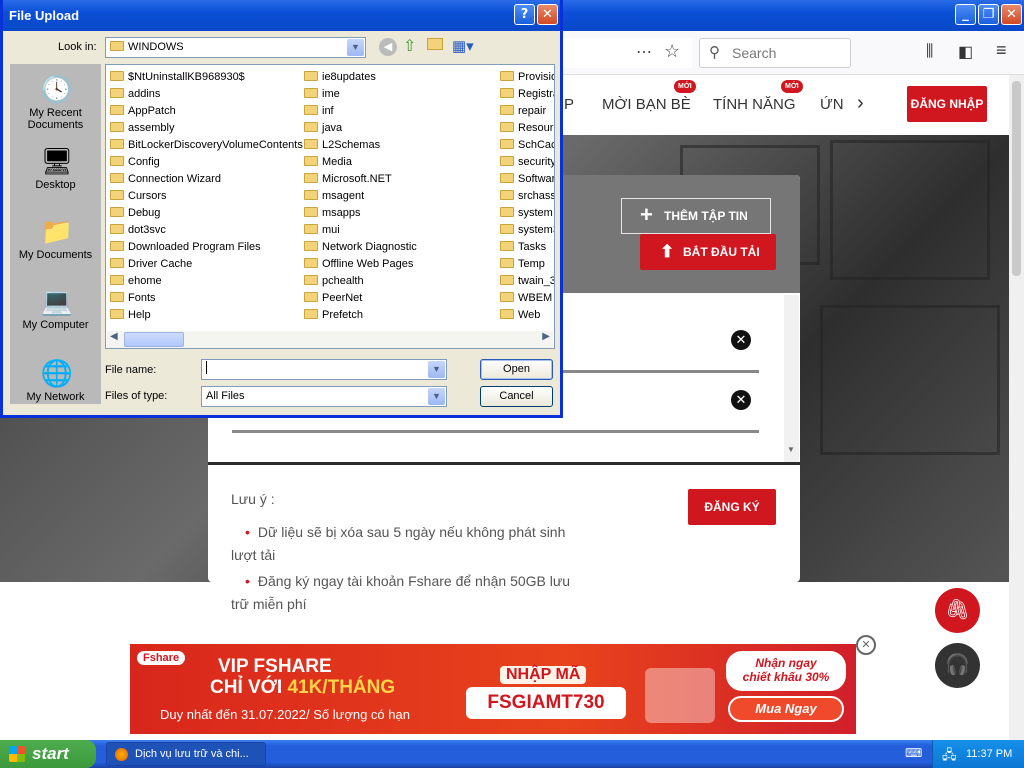 This screenshot has width=1024, height=768. Describe the element at coordinates (205, 230) in the screenshot. I see `file-list-item: dot3svc` at that location.